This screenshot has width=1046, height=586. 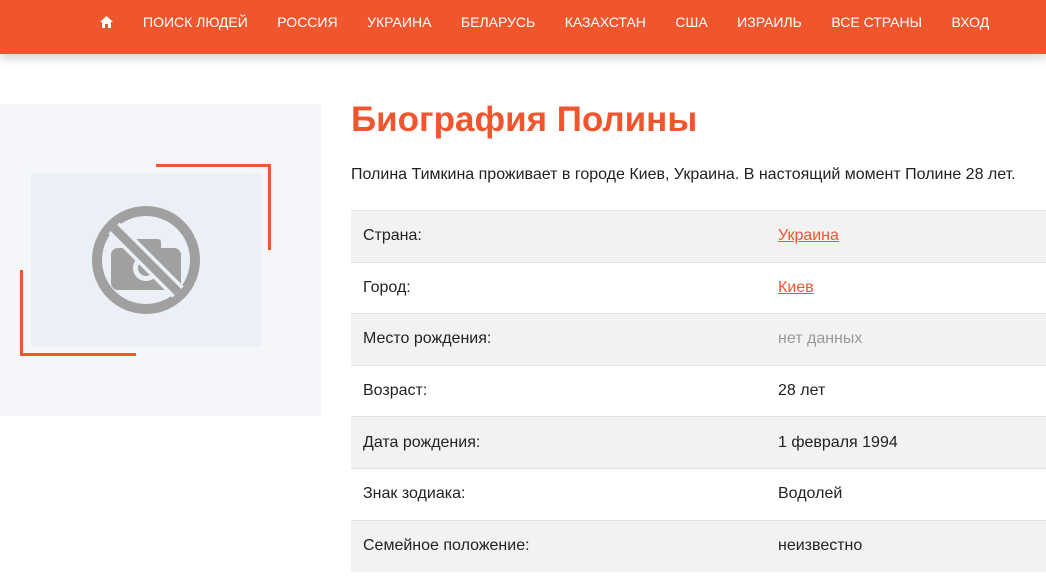 What do you see at coordinates (802, 391) in the screenshot?
I see `age-value: 28 лет` at bounding box center [802, 391].